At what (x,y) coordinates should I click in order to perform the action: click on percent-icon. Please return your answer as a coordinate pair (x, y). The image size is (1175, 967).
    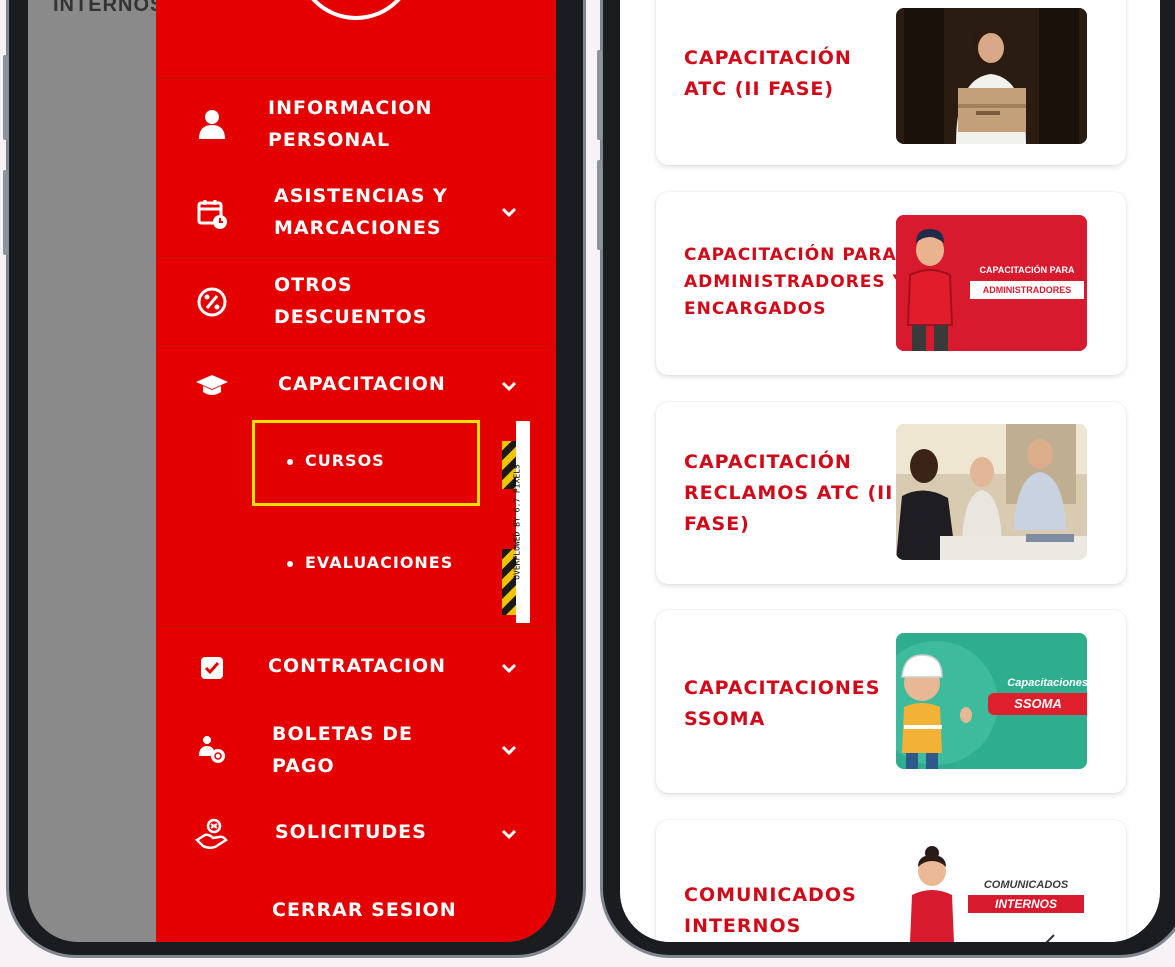
    Looking at the image, I should click on (212, 302).